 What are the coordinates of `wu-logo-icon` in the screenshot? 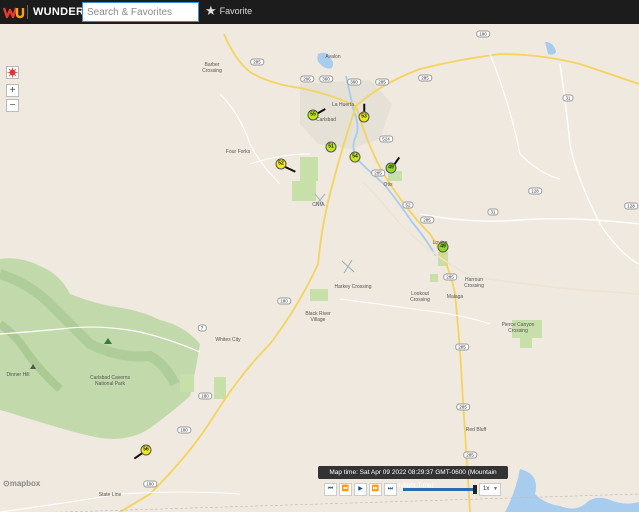 It's located at (14, 13).